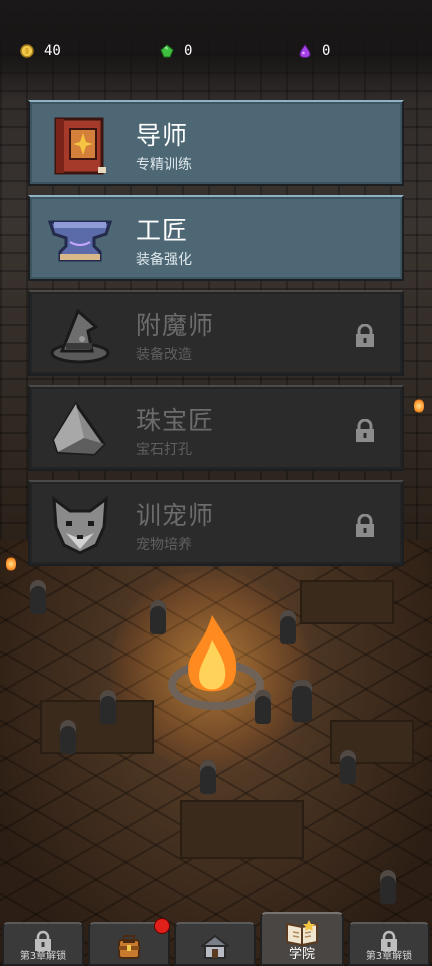  I want to click on mentor-card: 导师 专精训练, so click(216, 143).